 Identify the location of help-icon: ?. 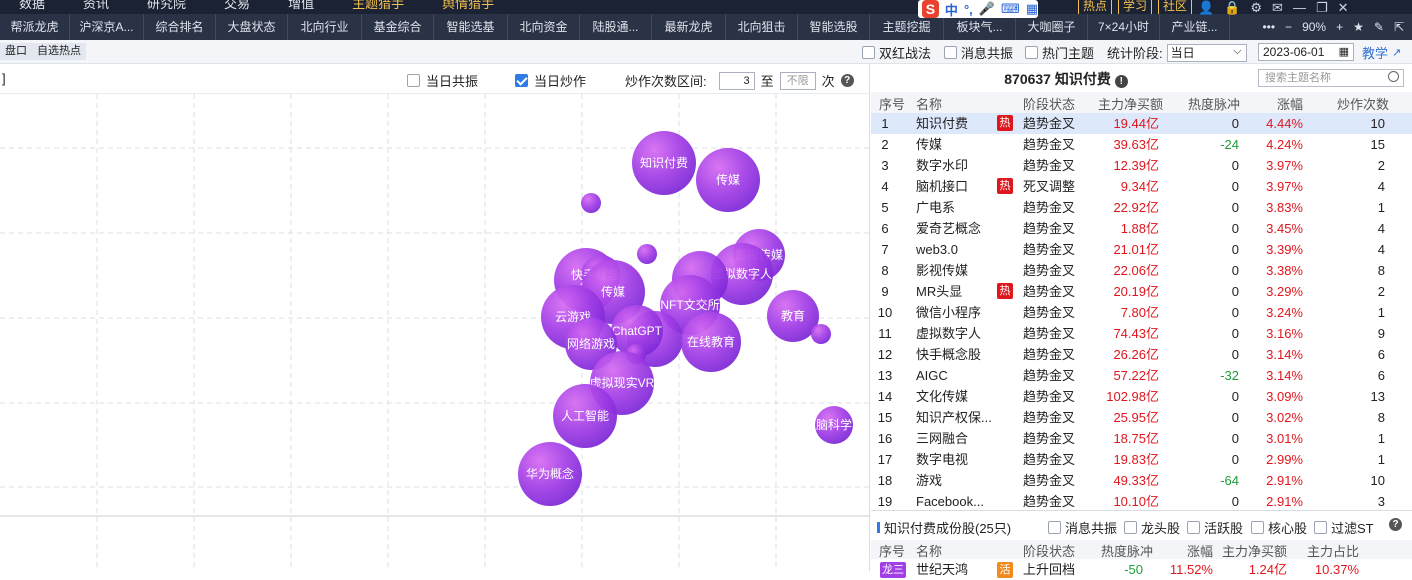
(847, 80).